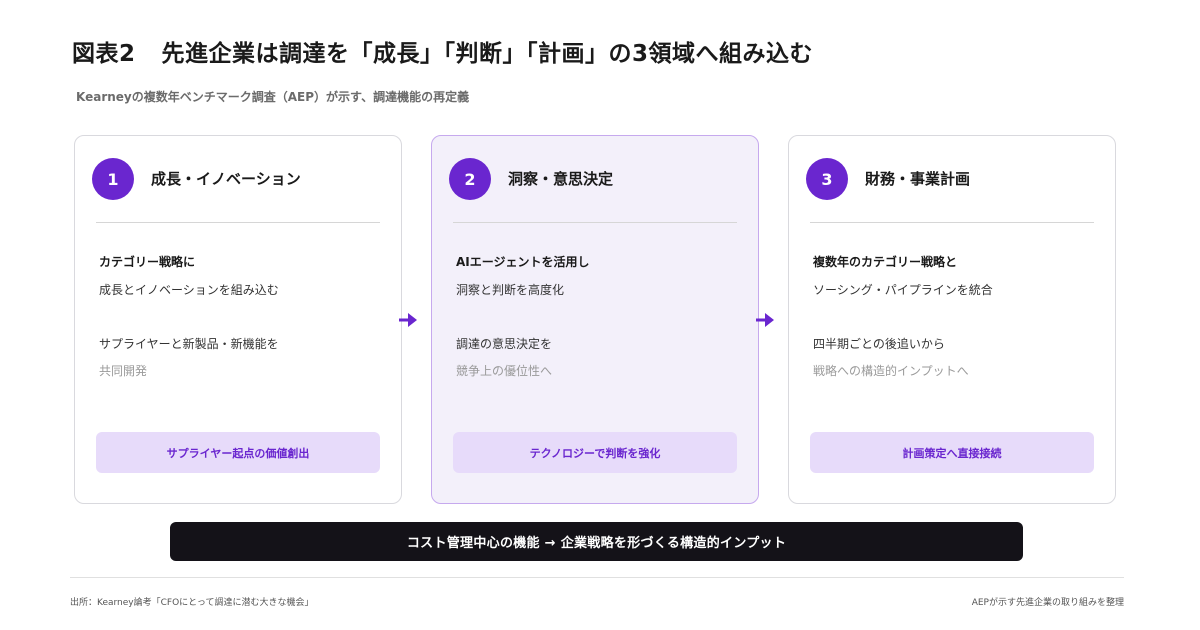  I want to click on card-muted-line: 競争上の優位性へ, so click(504, 371).